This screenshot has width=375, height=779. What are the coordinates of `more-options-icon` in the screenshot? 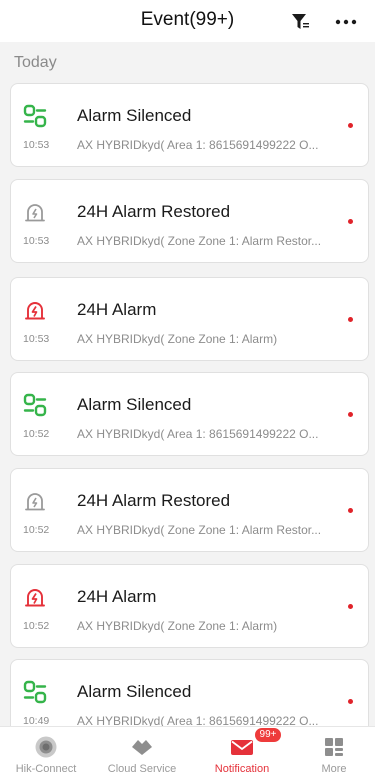 It's located at (346, 22).